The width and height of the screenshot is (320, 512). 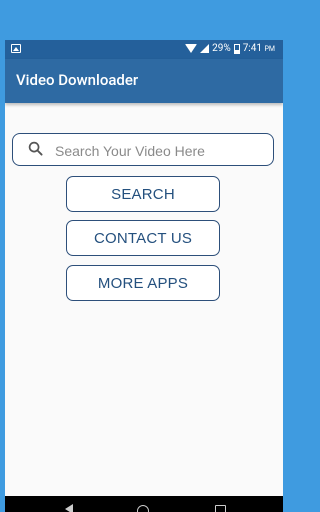 What do you see at coordinates (16, 48) in the screenshot?
I see `image-notification-icon` at bounding box center [16, 48].